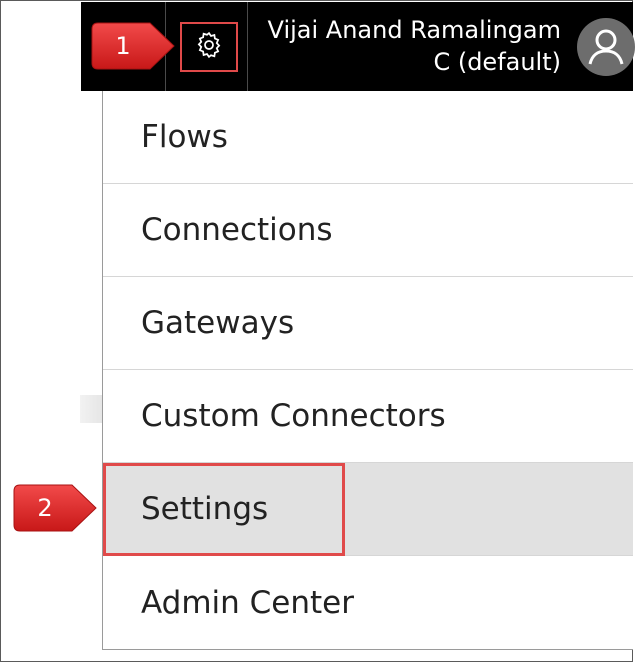 This screenshot has width=635, height=664. Describe the element at coordinates (123, 46) in the screenshot. I see `step-1-number: 1` at that location.